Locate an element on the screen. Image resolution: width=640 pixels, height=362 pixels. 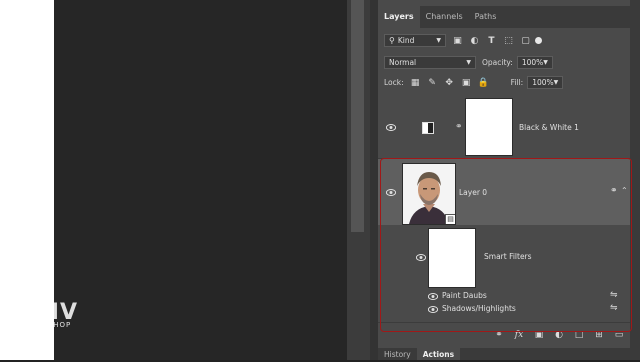
lock-position-icon: ✥ is located at coordinates (449, 82).